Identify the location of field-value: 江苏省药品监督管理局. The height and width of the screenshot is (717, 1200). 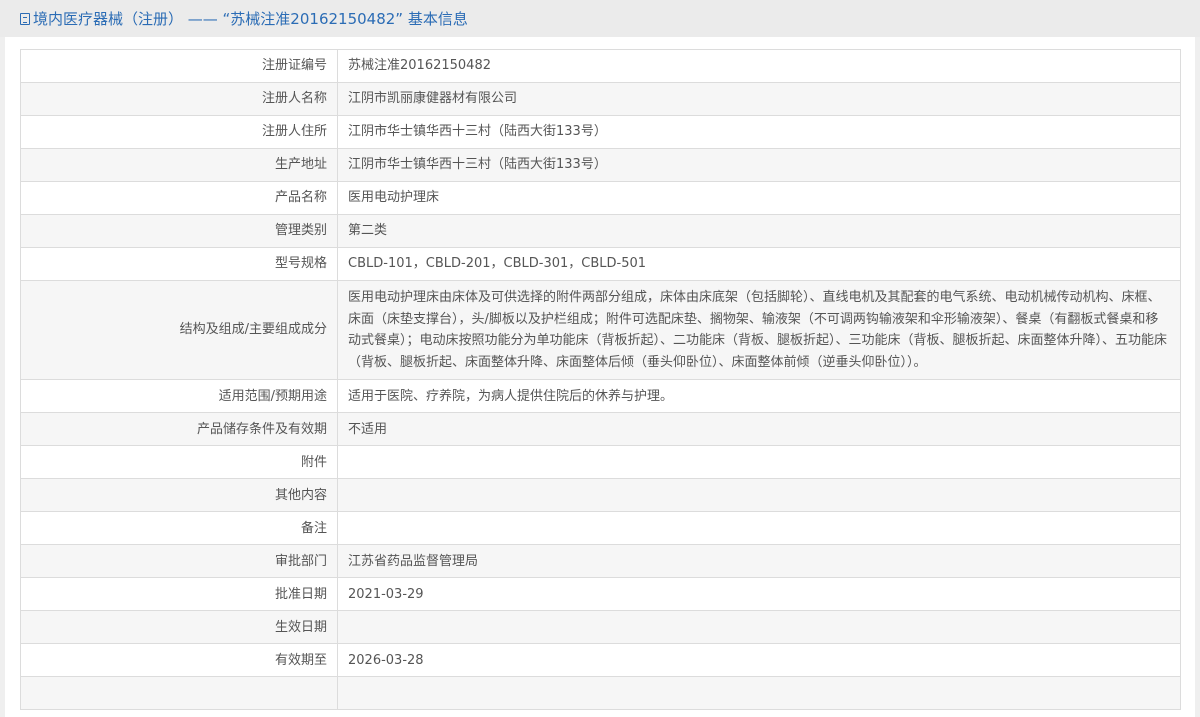
(759, 561).